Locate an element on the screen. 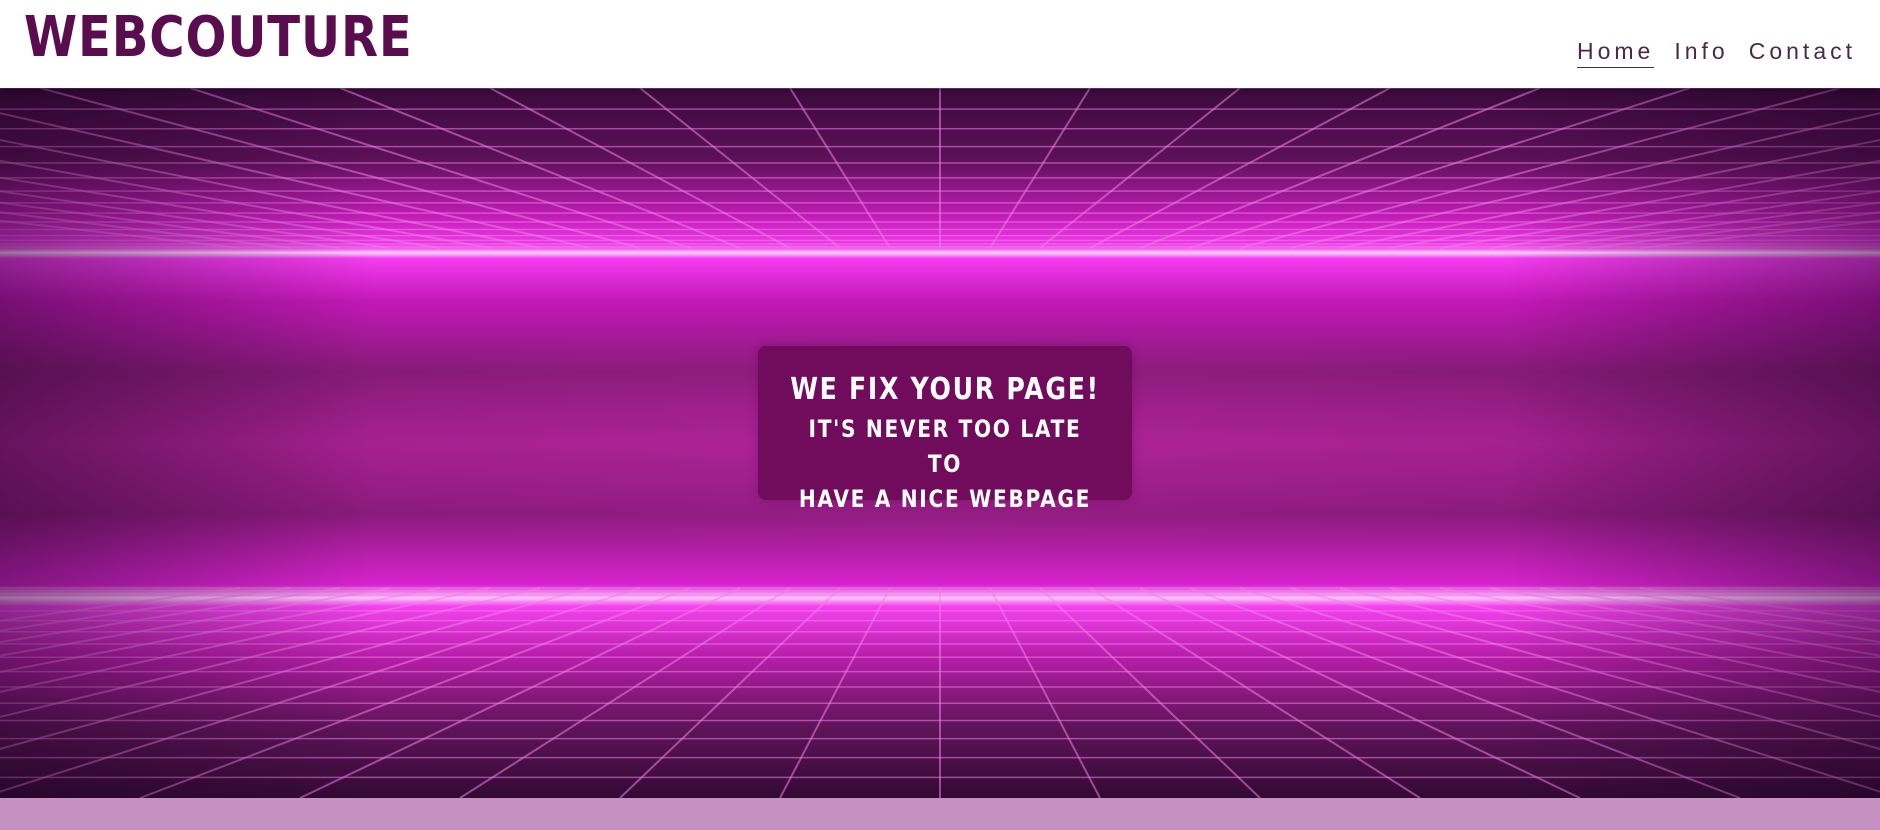 The image size is (1880, 830). footer-strip is located at coordinates (940, 814).